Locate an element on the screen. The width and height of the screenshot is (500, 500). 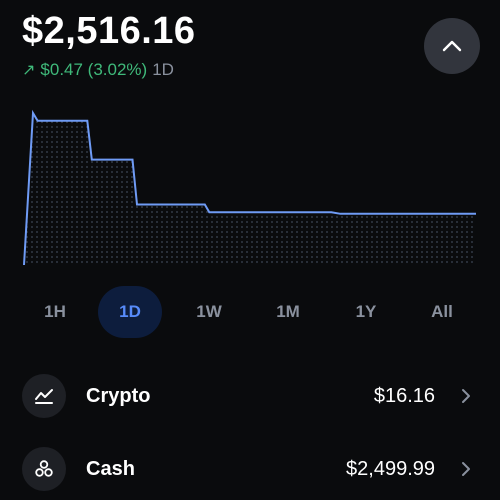
asset-value: $16.16 is located at coordinates (404, 395).